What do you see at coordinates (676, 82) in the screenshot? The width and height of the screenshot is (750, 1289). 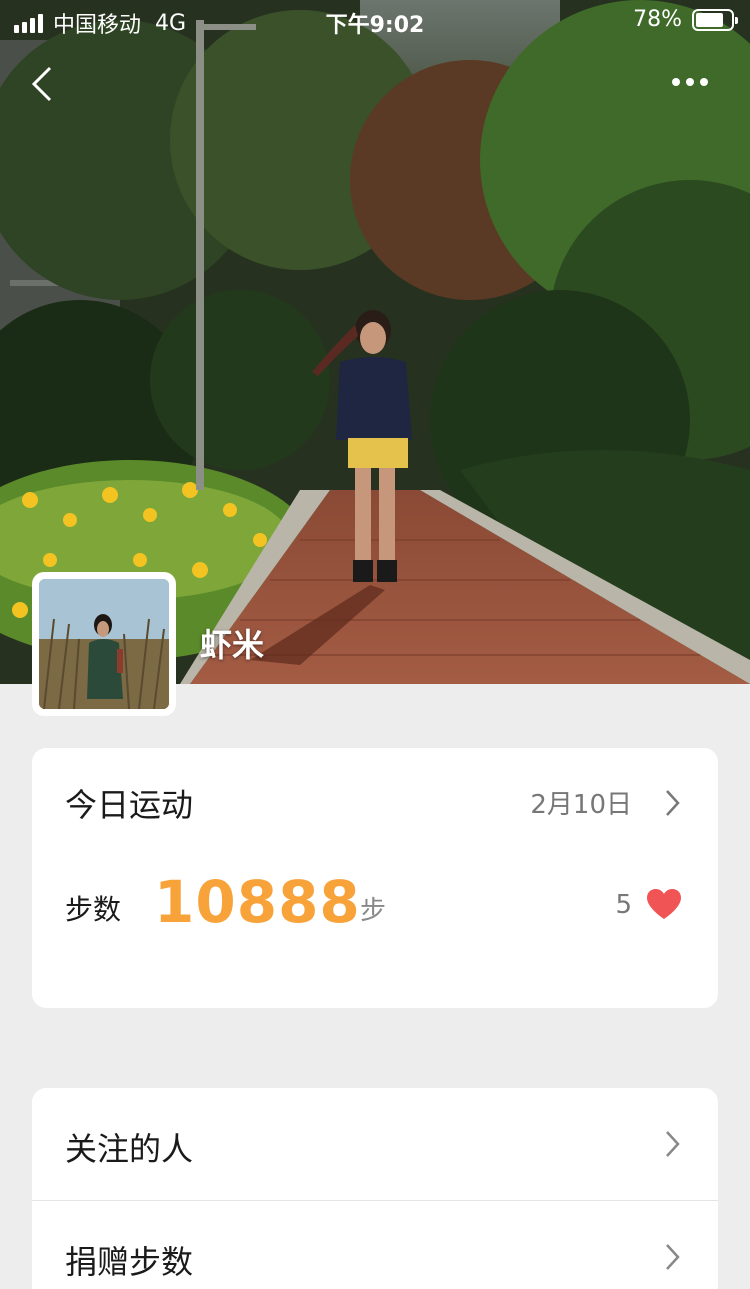 I see `ellipsis-icon` at bounding box center [676, 82].